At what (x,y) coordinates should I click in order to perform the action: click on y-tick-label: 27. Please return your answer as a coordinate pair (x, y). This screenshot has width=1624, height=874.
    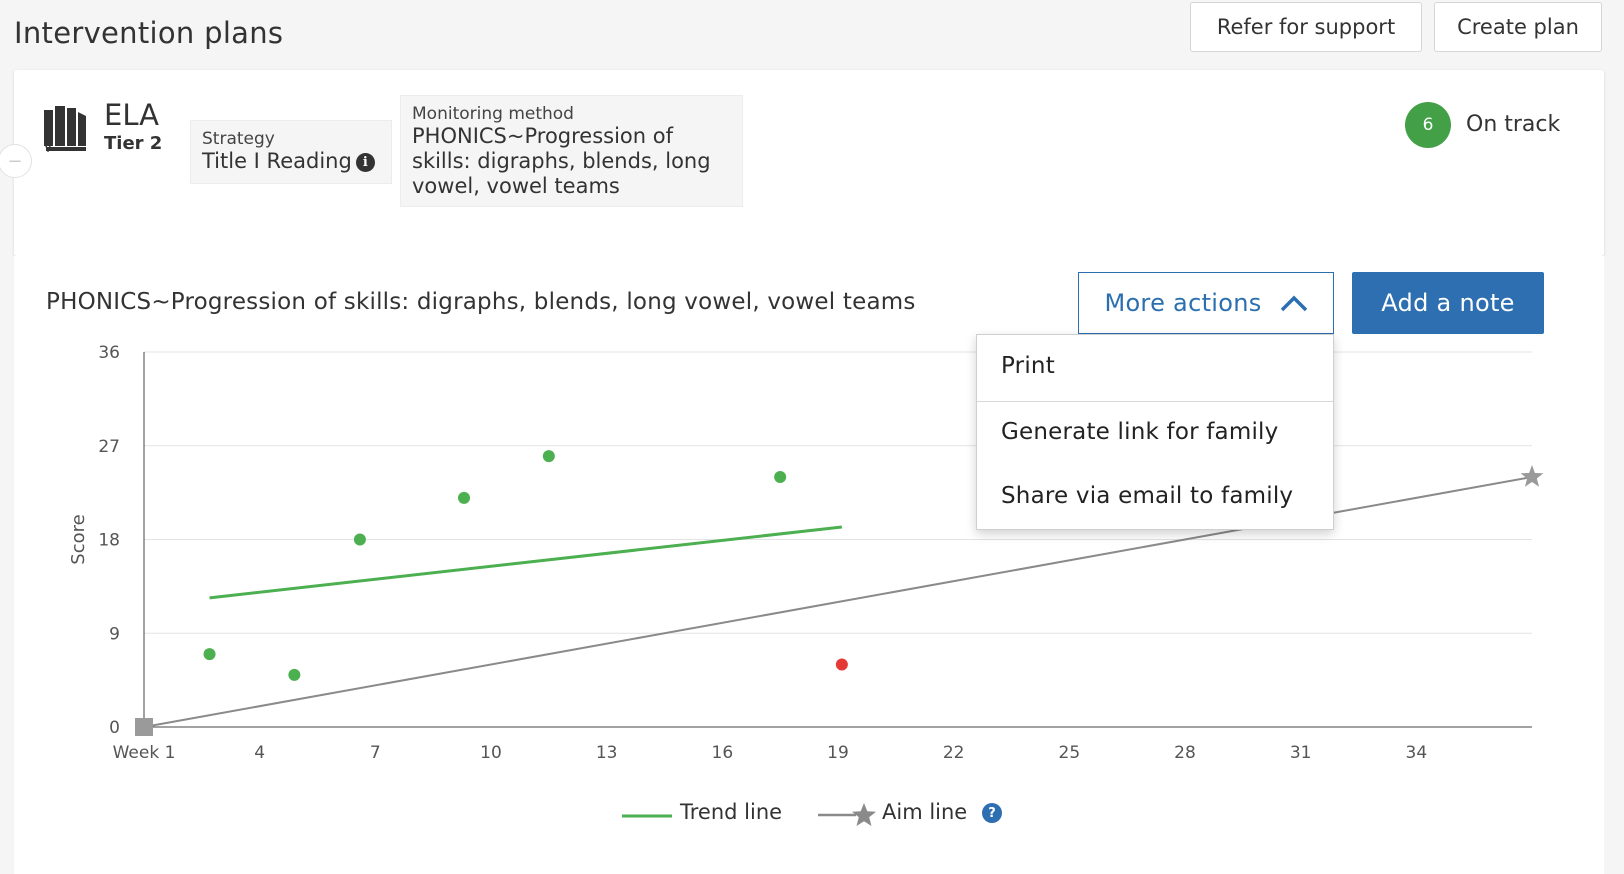
    Looking at the image, I should click on (109, 447).